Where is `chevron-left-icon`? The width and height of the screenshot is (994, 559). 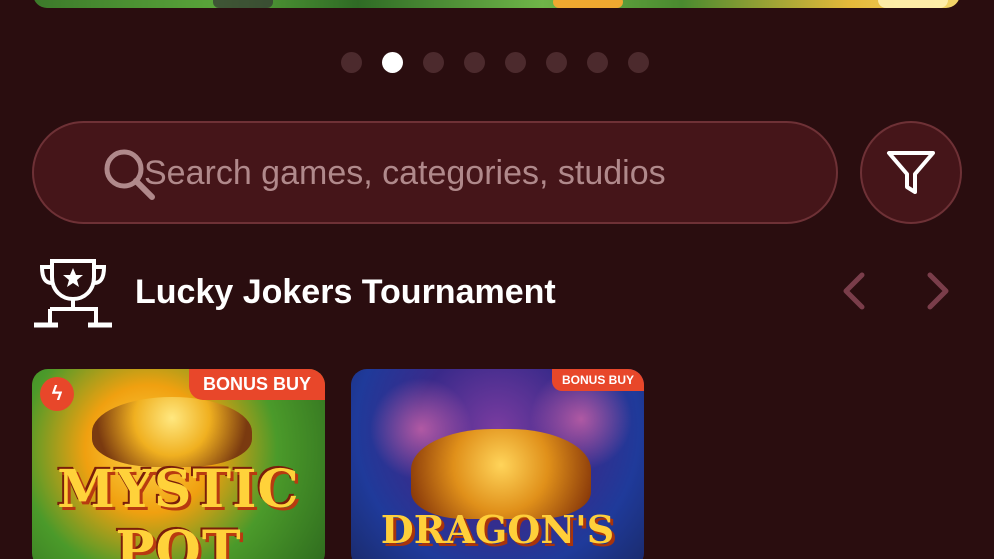
chevron-left-icon is located at coordinates (856, 291).